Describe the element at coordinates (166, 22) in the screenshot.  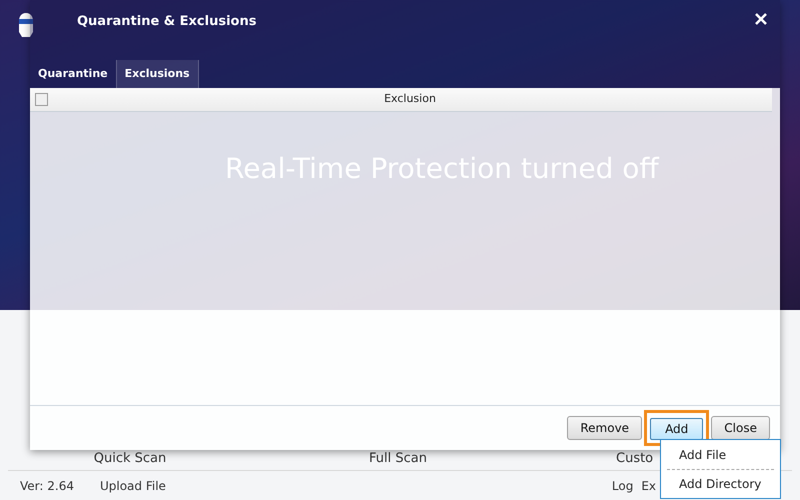
I see `dialog-title: Quarantine & Exclusions` at that location.